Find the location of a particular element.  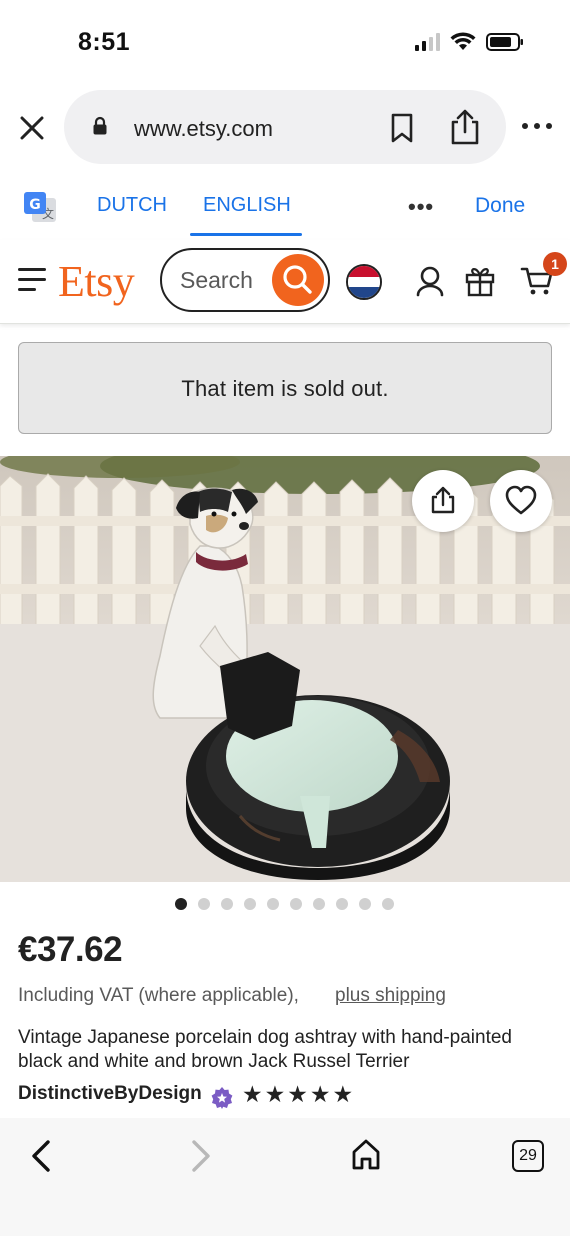

menu-icon is located at coordinates (32, 280).